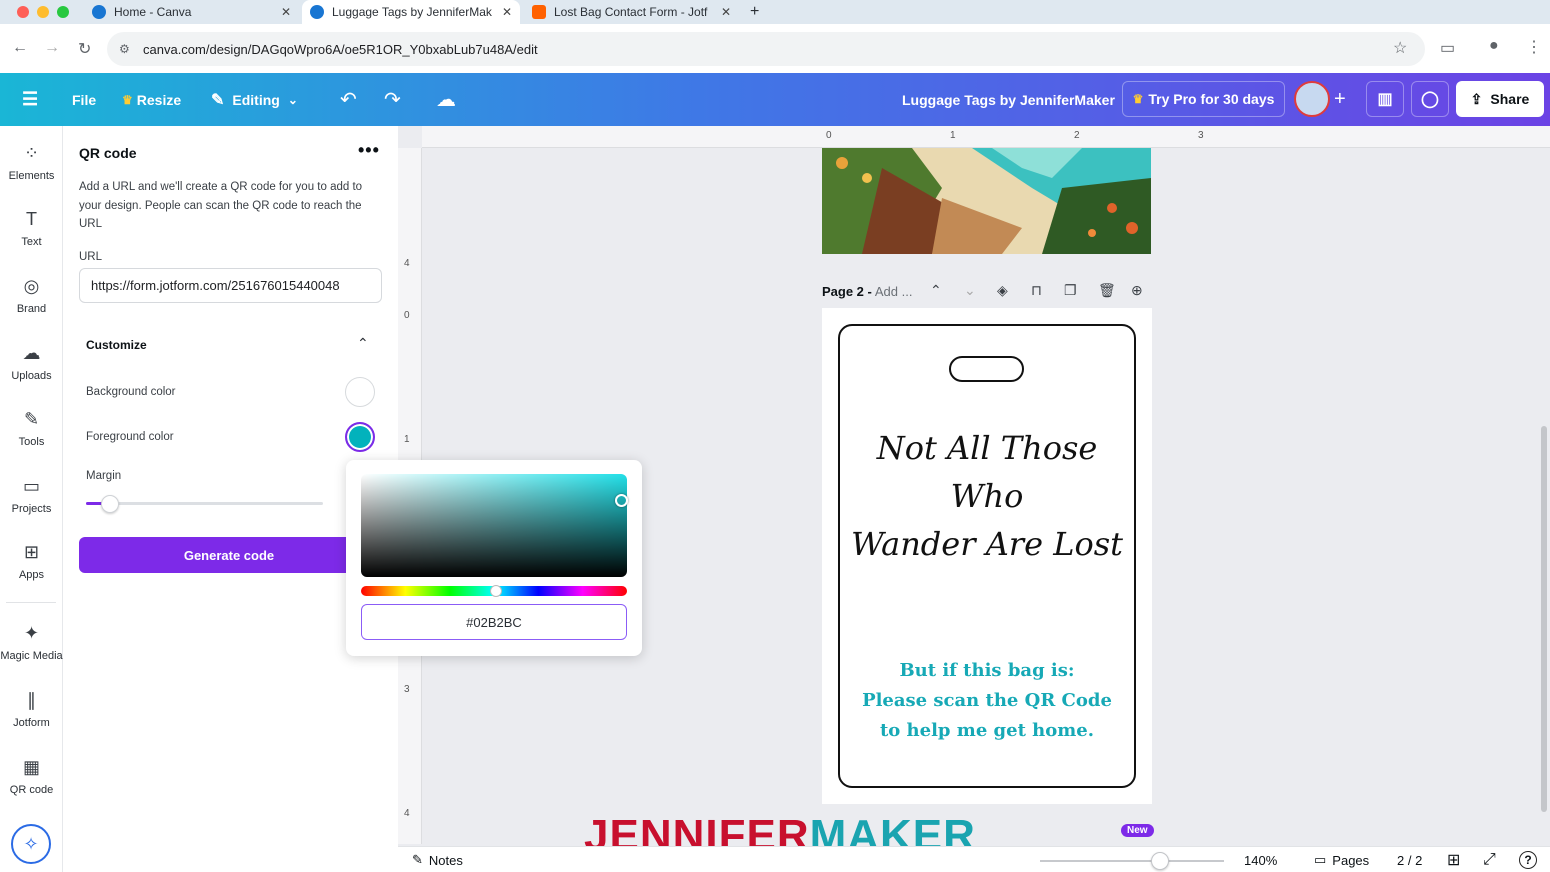 The image size is (1550, 872). What do you see at coordinates (1137, 290) in the screenshot?
I see `add-page-icon: ⊕` at bounding box center [1137, 290].